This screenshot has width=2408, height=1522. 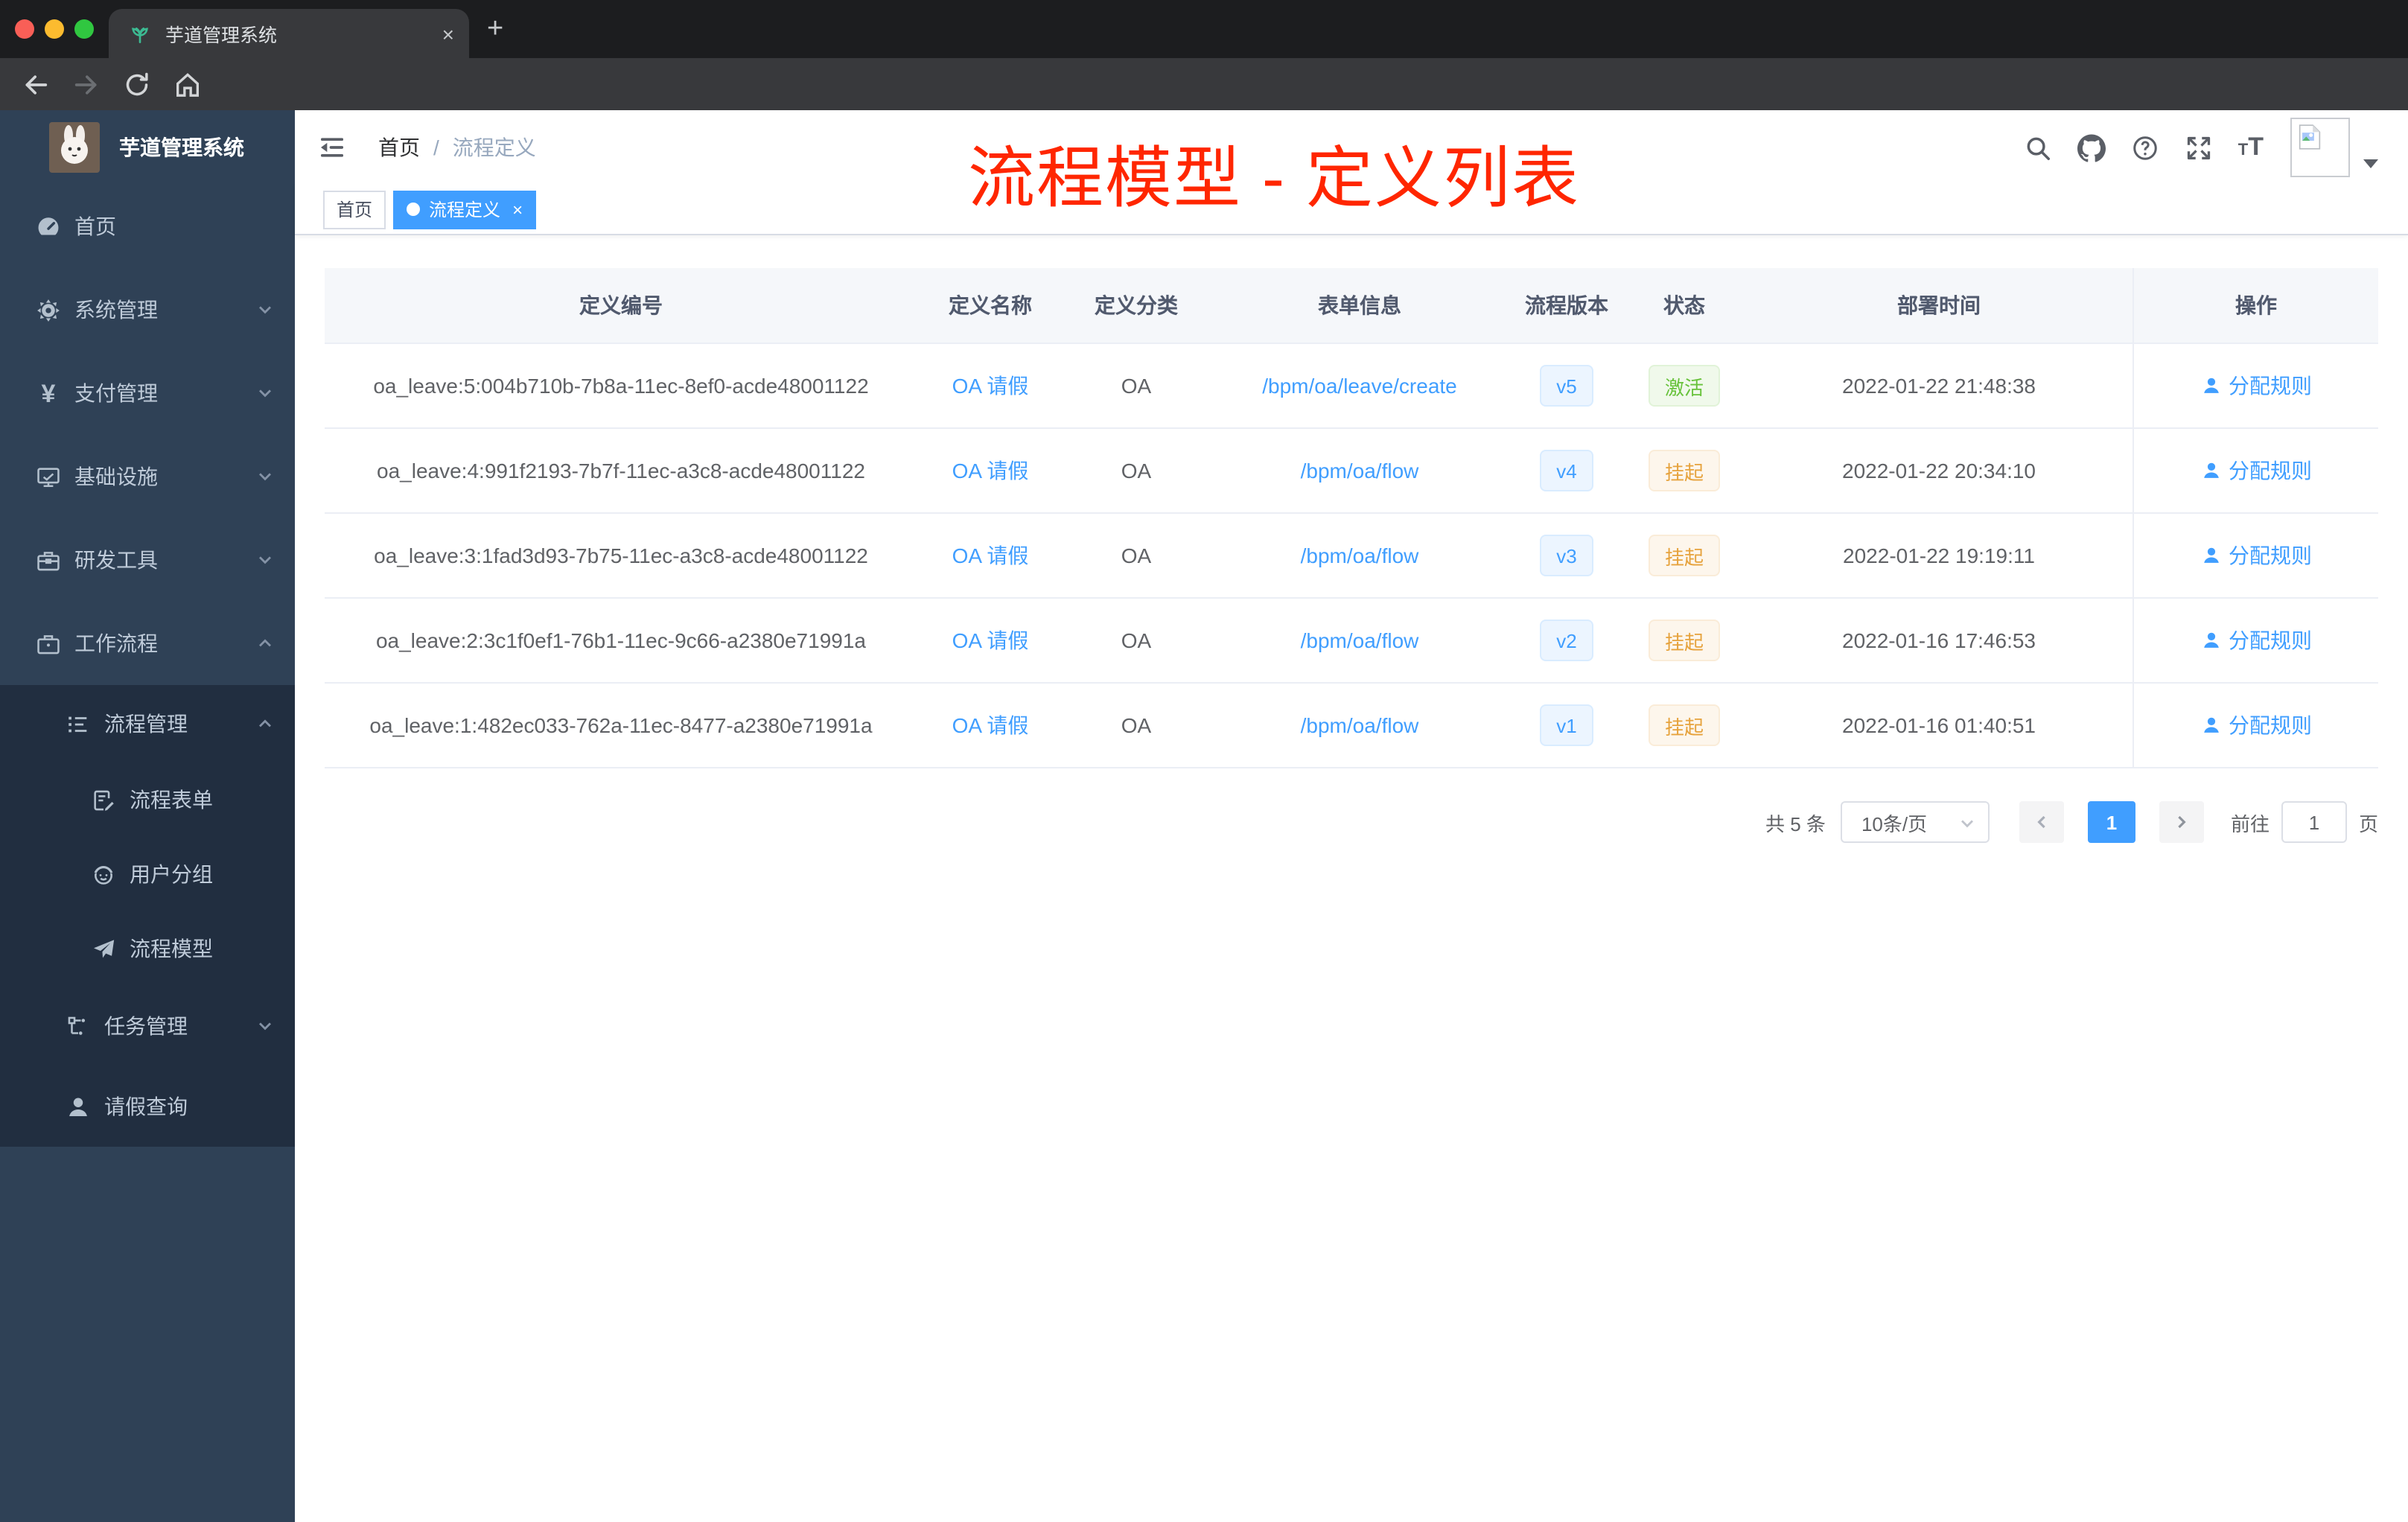 I want to click on sidebar-item-workflow: 工作流程, so click(x=147, y=643).